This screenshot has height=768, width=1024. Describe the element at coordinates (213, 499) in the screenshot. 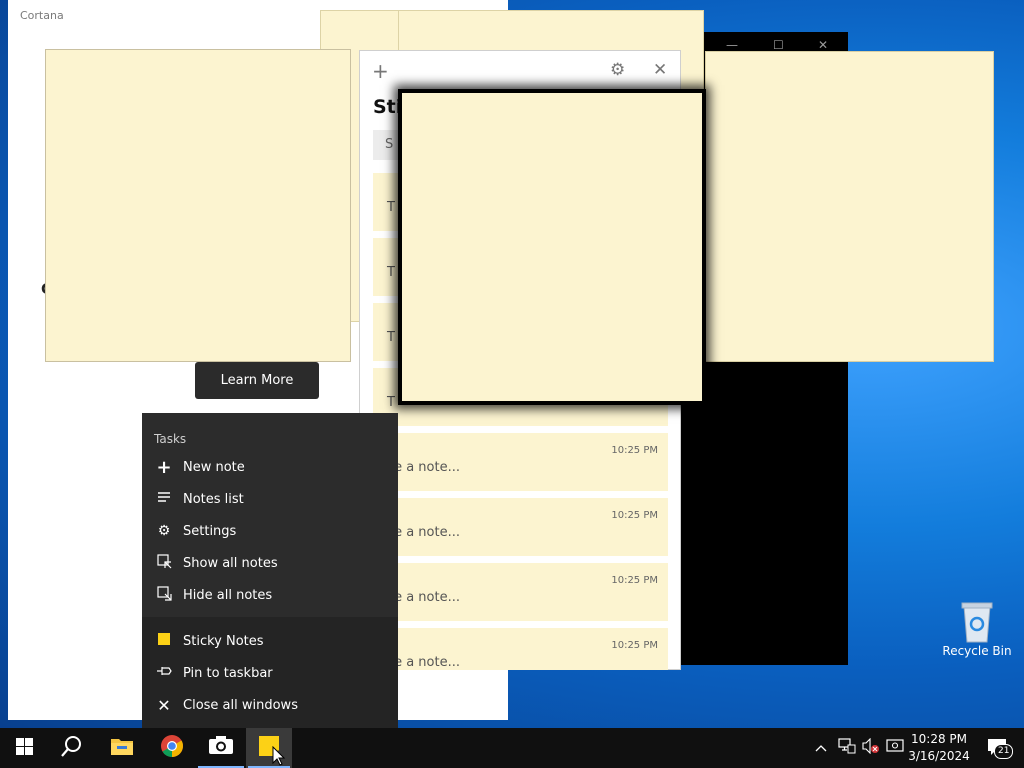

I see `jump-list-item-label: Notes list` at that location.